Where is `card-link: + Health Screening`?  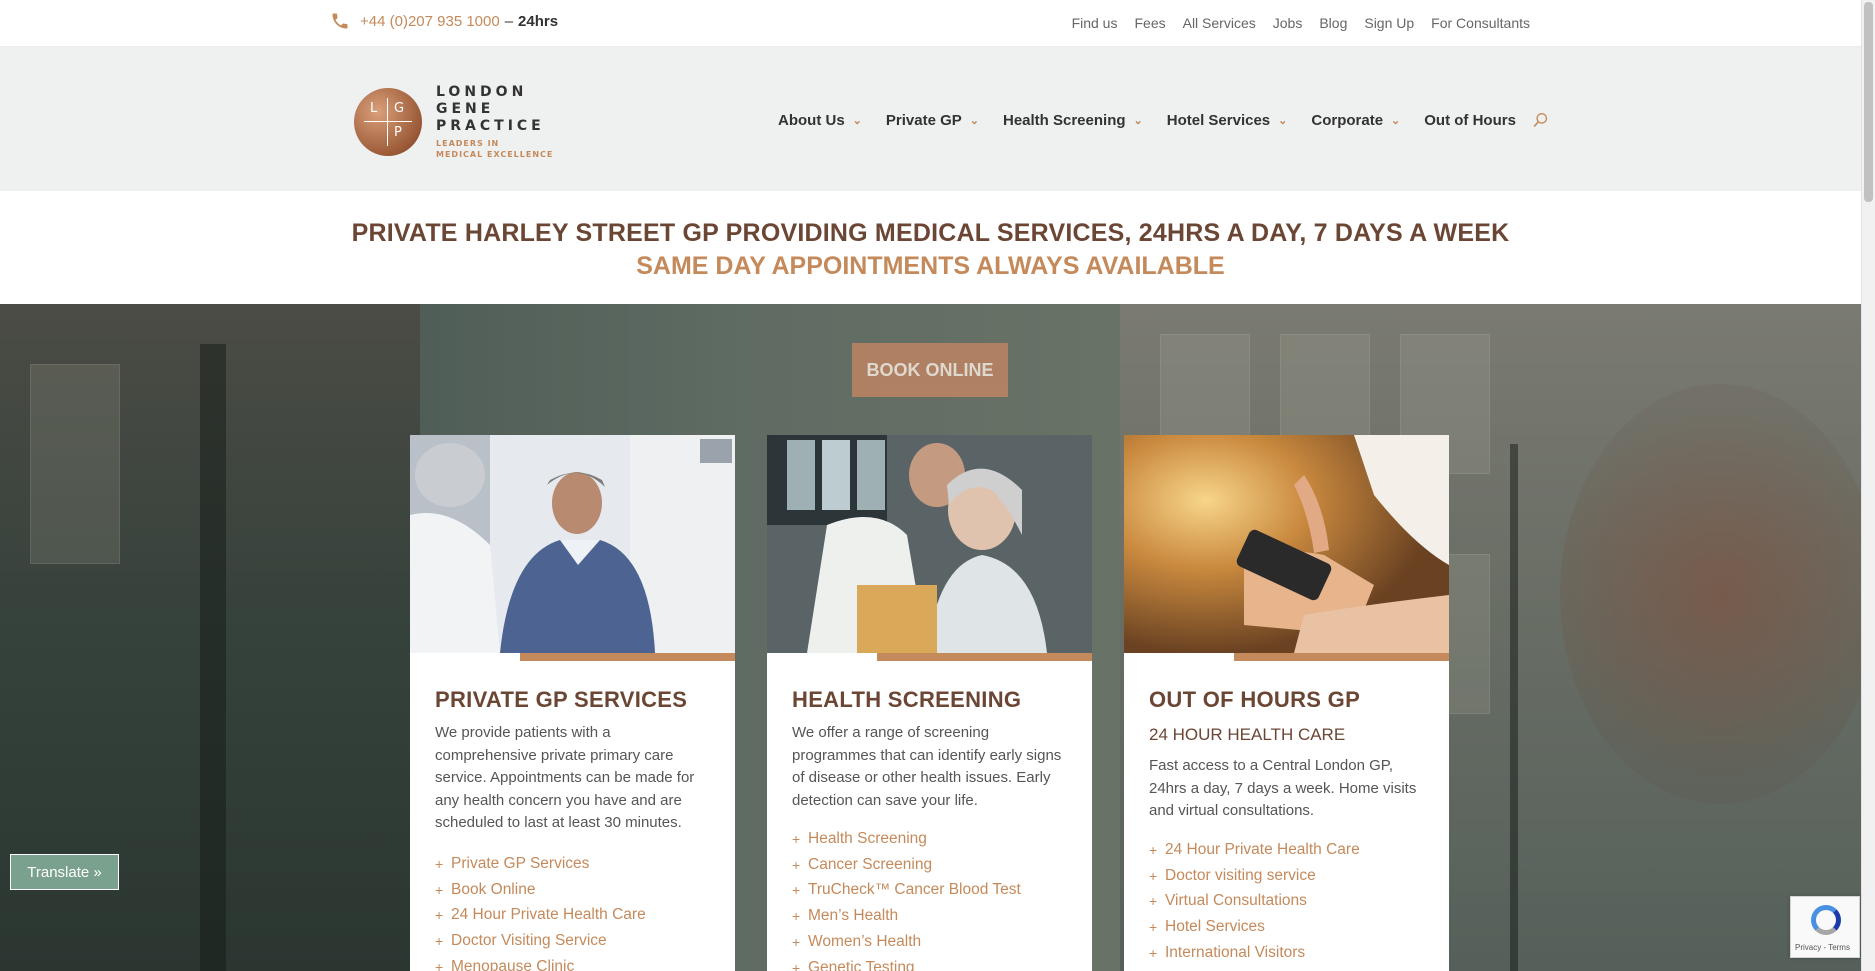 card-link: + Health Screening is located at coordinates (906, 839).